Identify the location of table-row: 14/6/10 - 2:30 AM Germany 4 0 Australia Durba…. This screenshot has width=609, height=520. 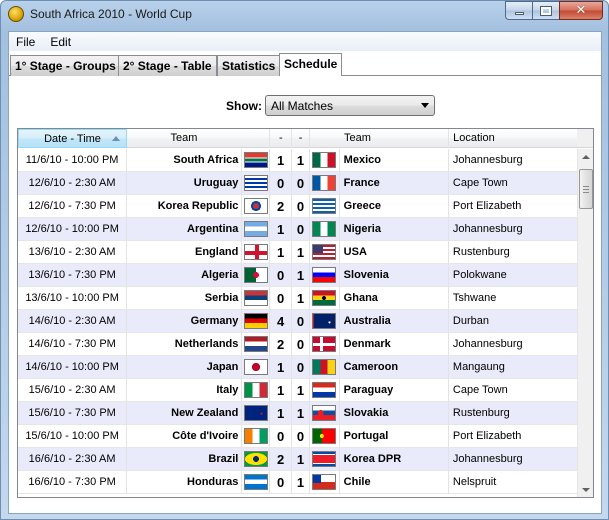
(298, 321).